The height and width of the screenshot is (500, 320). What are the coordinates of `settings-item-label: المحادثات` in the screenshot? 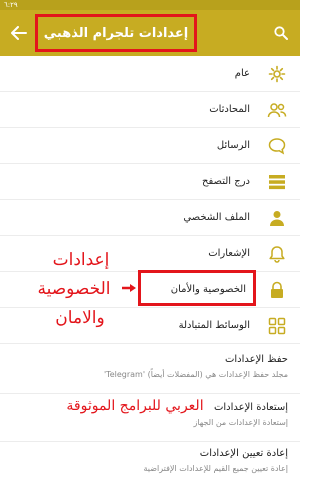 It's located at (229, 109).